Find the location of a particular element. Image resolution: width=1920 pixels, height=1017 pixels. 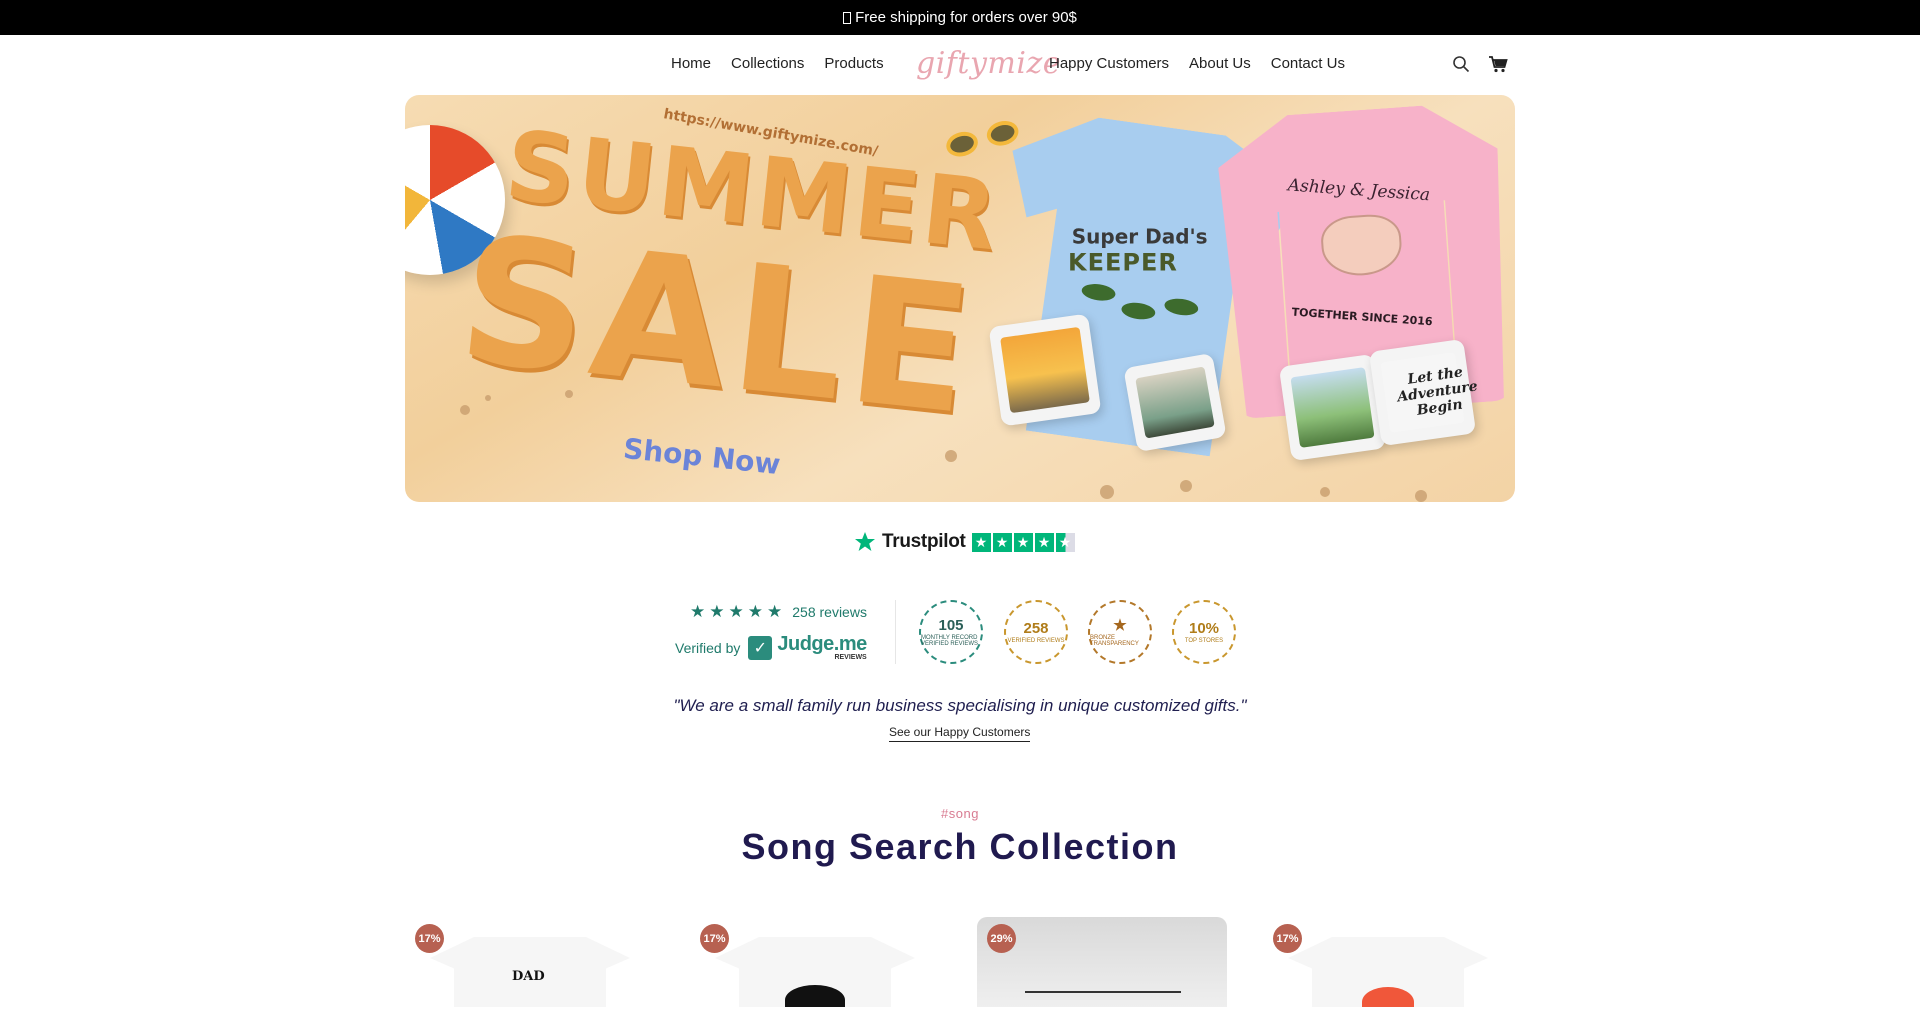

badge-caption: Monthly record verified reviews is located at coordinates (950, 640).